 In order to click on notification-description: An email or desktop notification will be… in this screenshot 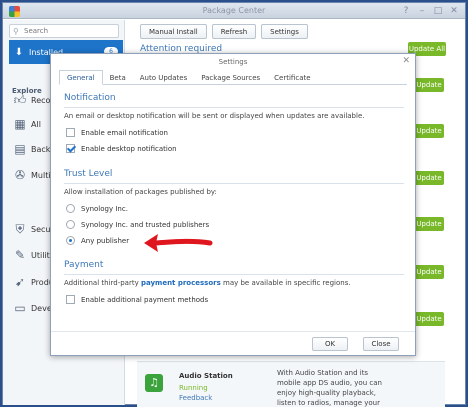, I will do `click(214, 116)`.